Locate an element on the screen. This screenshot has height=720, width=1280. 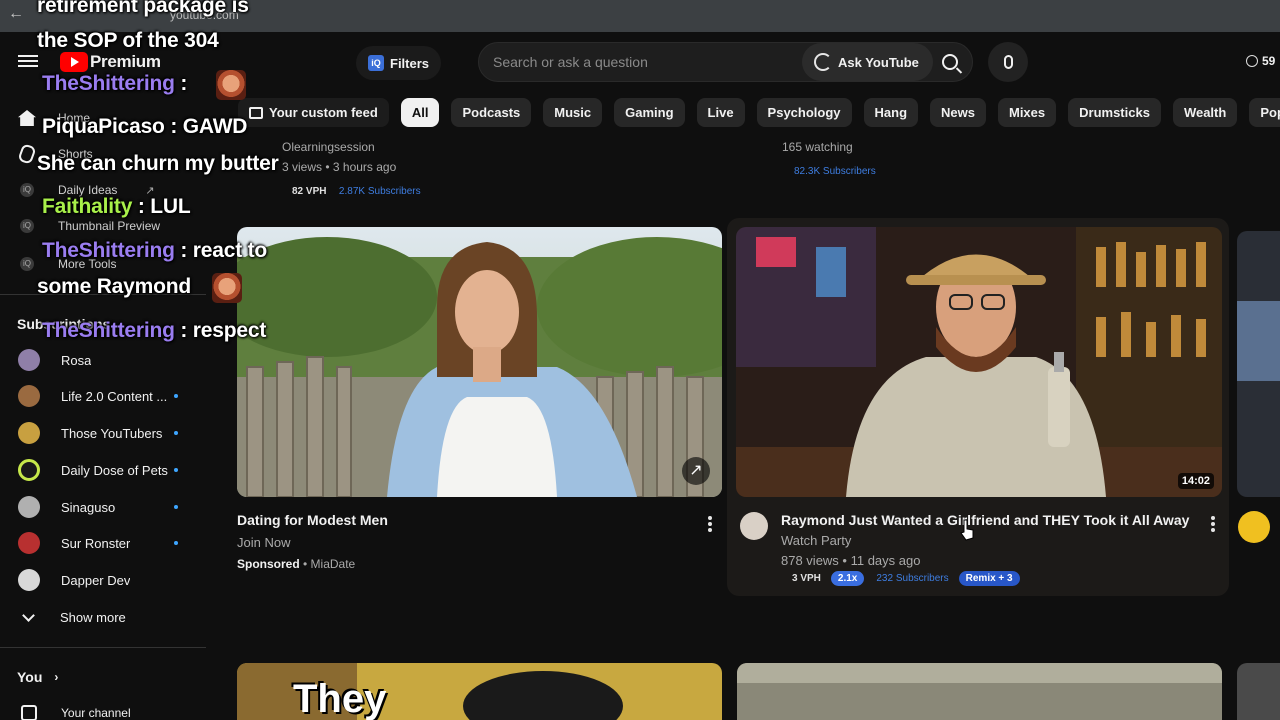
chat-message: TheShittering : react to is located at coordinates (154, 251).